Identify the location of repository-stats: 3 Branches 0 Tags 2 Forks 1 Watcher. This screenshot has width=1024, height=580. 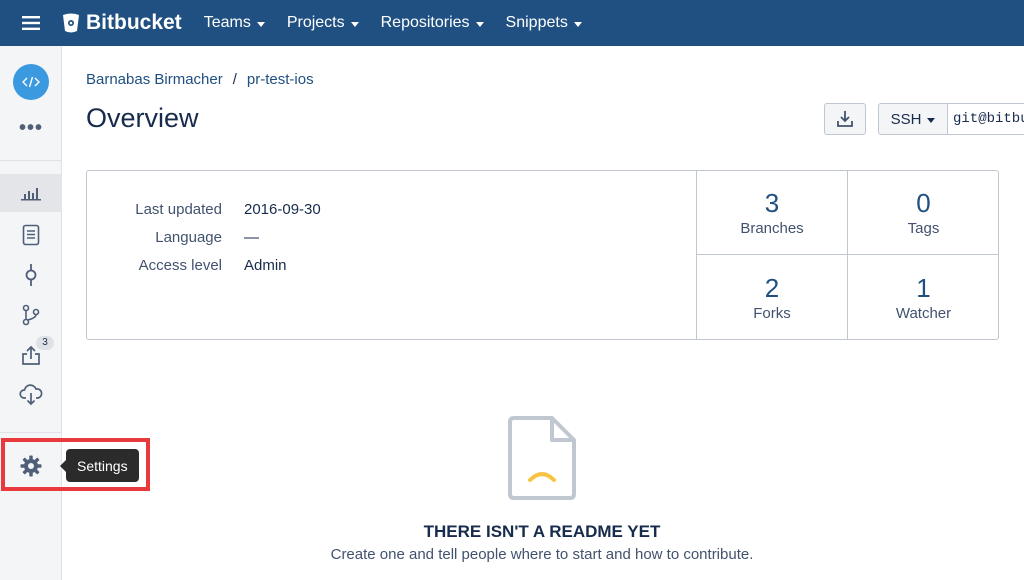
(847, 255).